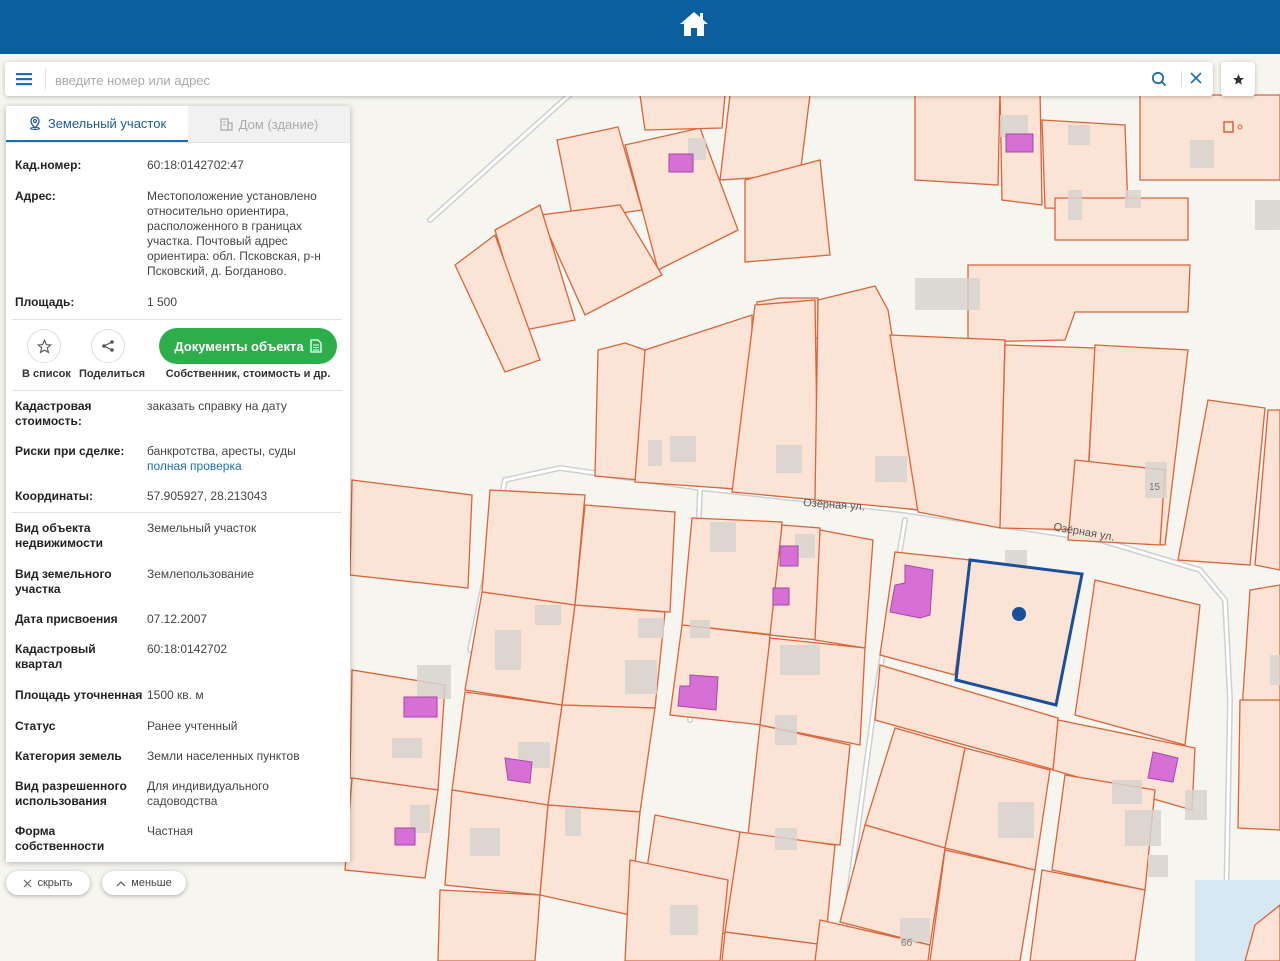 The width and height of the screenshot is (1280, 961). I want to click on object-documents-label: Документы объекта, so click(239, 346).